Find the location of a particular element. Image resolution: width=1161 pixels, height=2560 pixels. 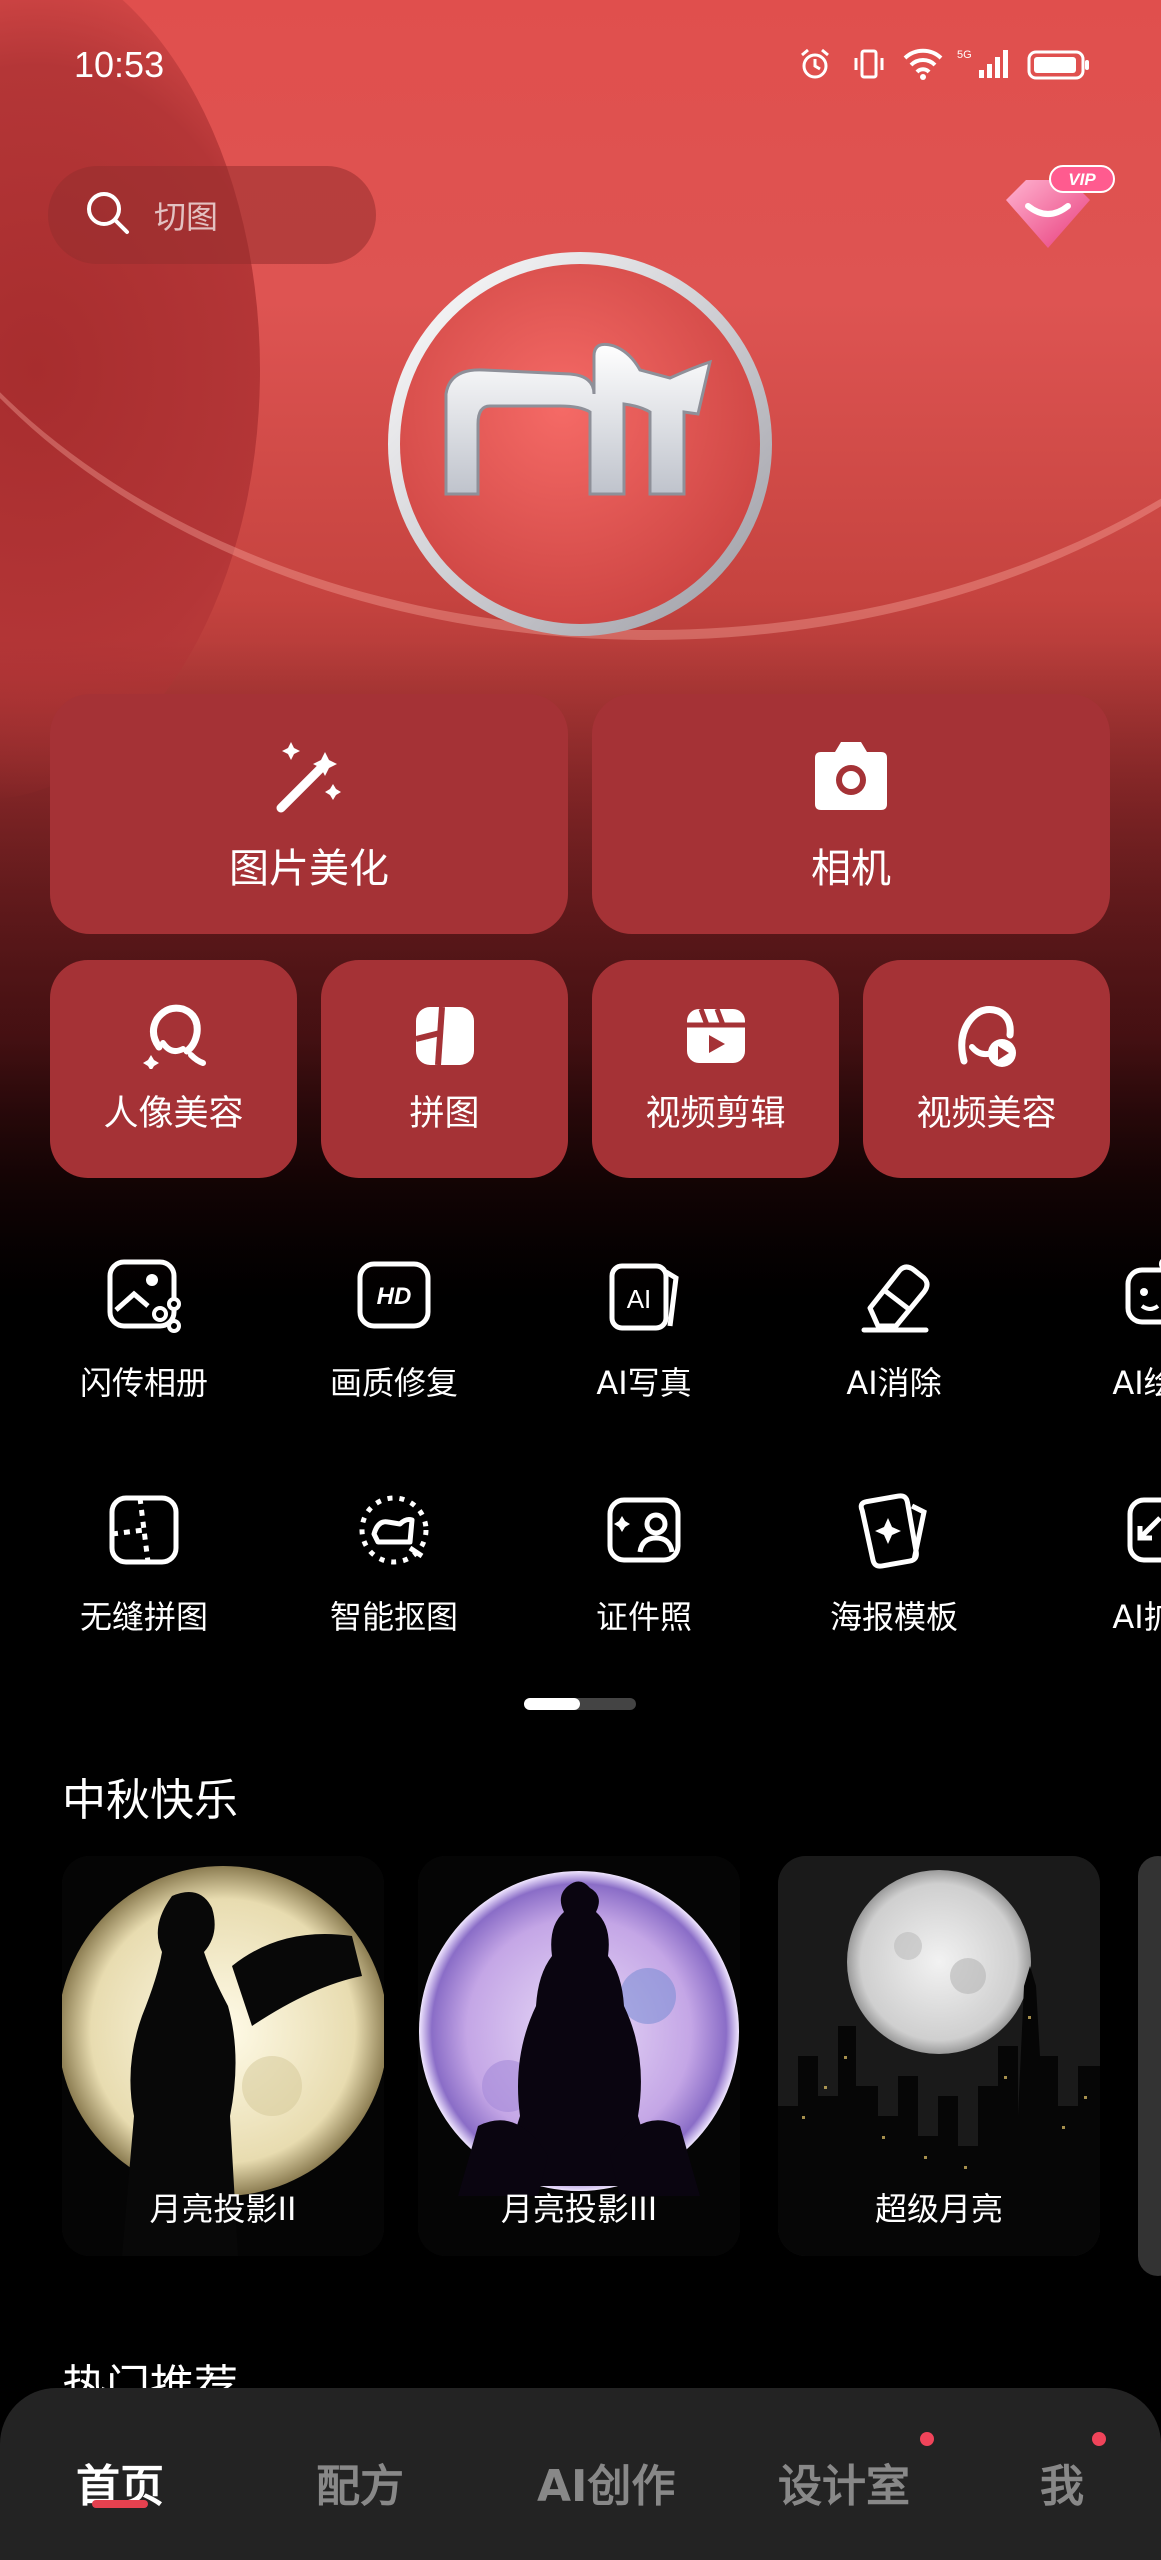

tools-page-indicator is located at coordinates (580, 1704).